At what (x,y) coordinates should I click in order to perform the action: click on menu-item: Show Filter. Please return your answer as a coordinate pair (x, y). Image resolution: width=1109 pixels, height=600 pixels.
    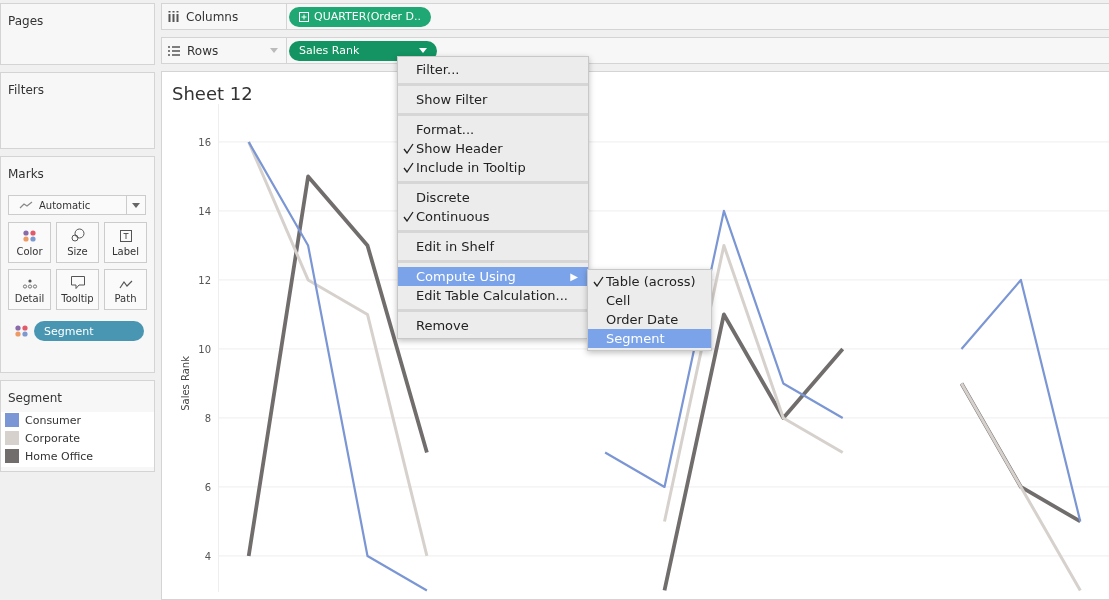
    Looking at the image, I should click on (493, 99).